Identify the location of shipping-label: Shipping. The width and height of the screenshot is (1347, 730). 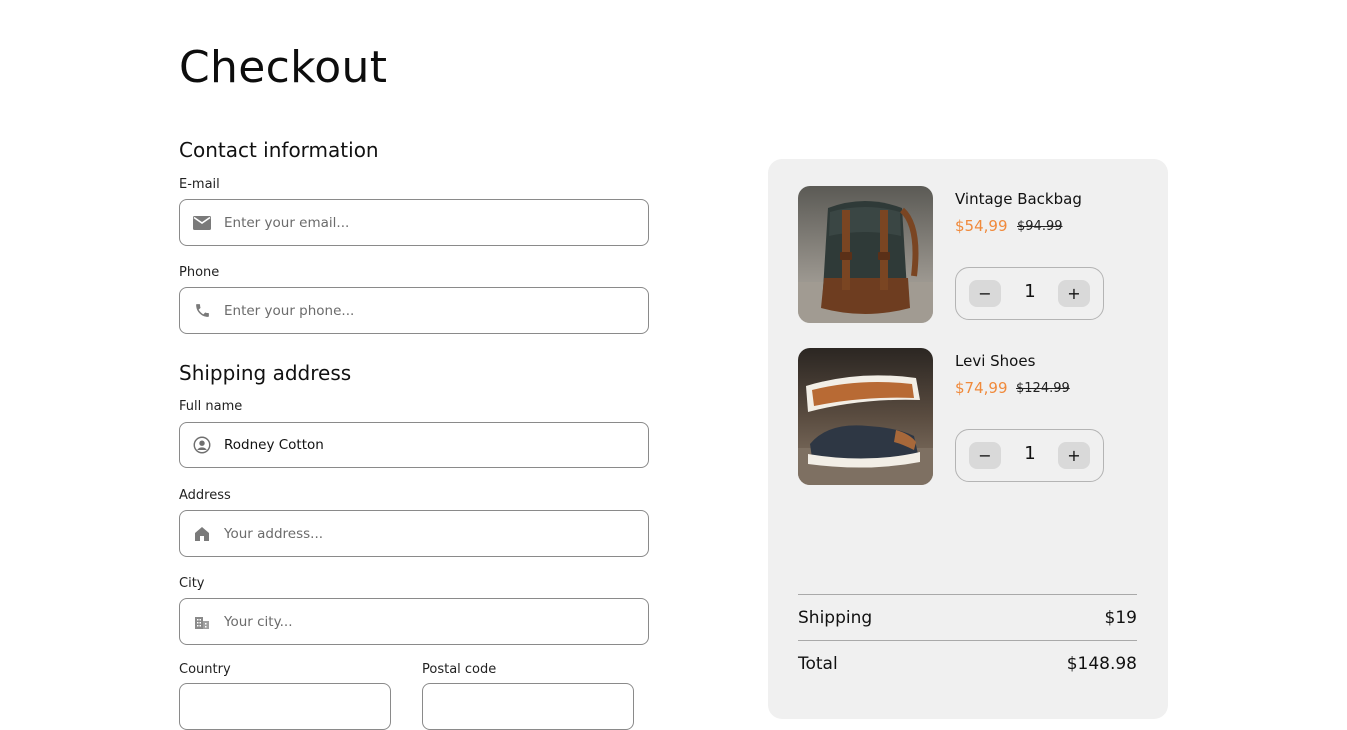
(835, 617).